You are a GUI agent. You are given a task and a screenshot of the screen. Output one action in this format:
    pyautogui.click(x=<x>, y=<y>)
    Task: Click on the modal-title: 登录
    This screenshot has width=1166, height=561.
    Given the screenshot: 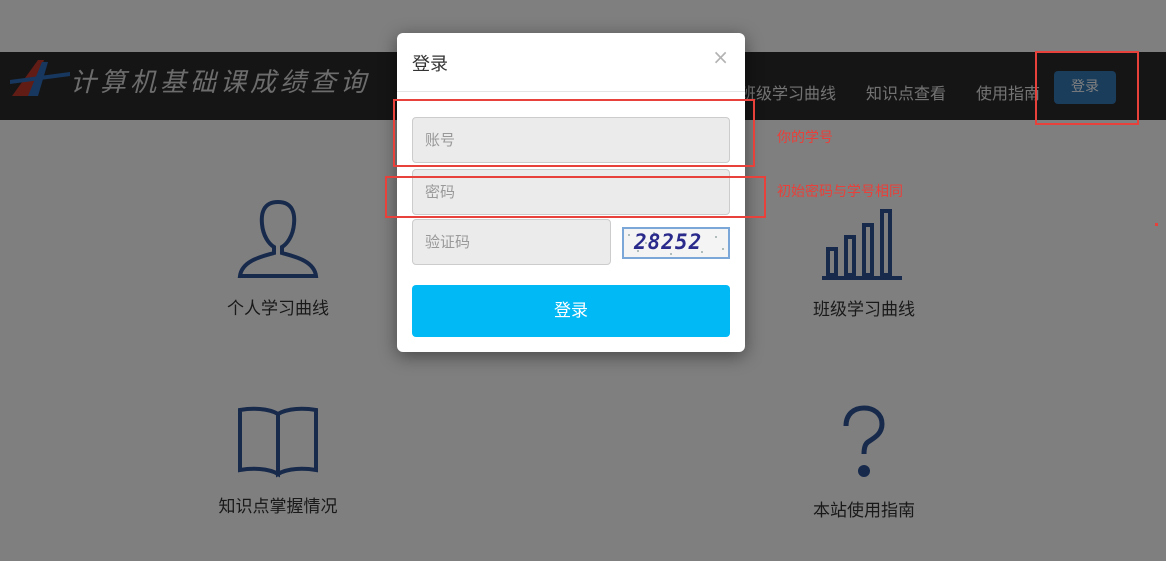 What is the action you would take?
    pyautogui.click(x=430, y=64)
    